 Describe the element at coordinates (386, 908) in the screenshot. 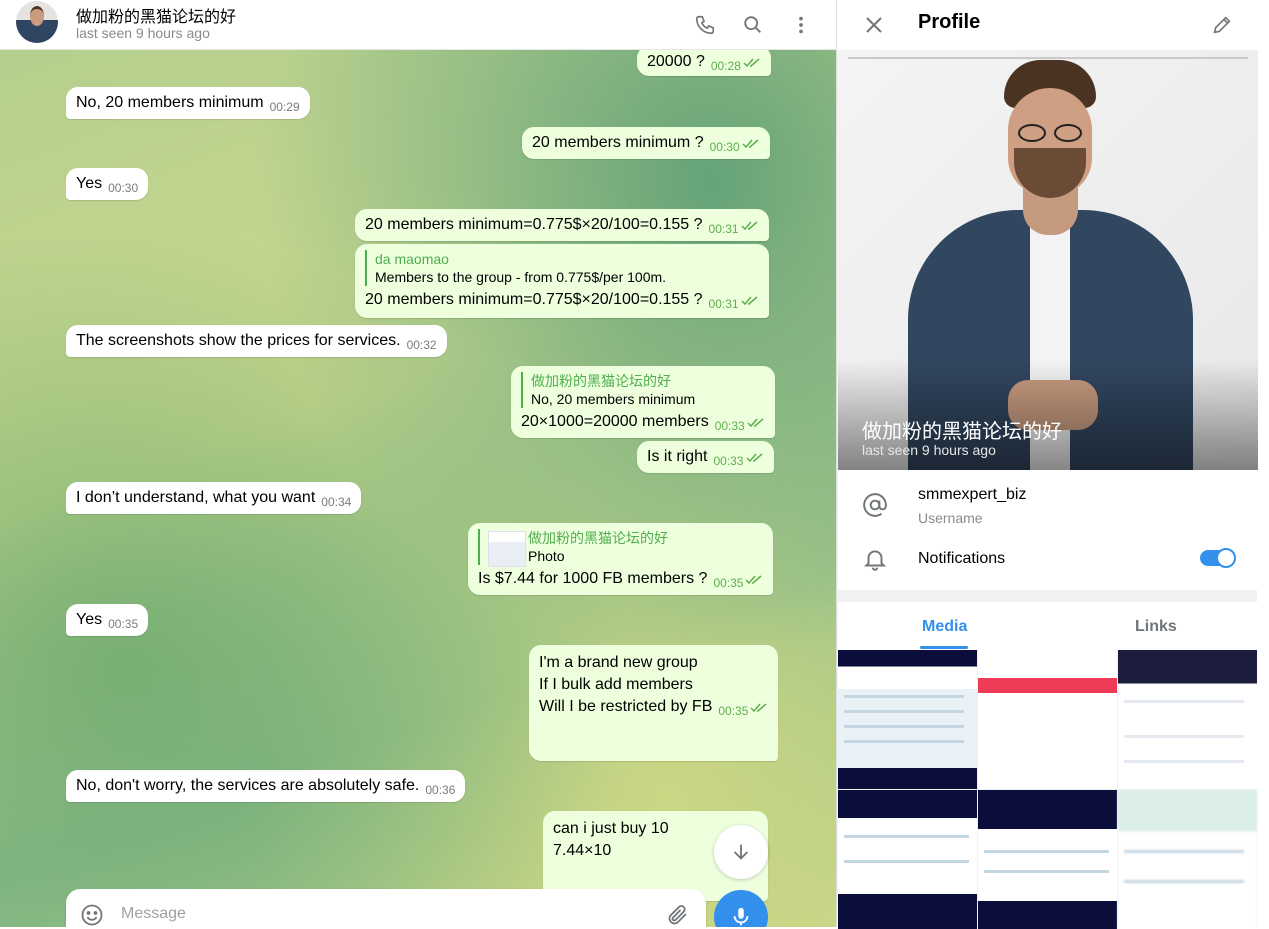

I see `message-composer: Message` at that location.